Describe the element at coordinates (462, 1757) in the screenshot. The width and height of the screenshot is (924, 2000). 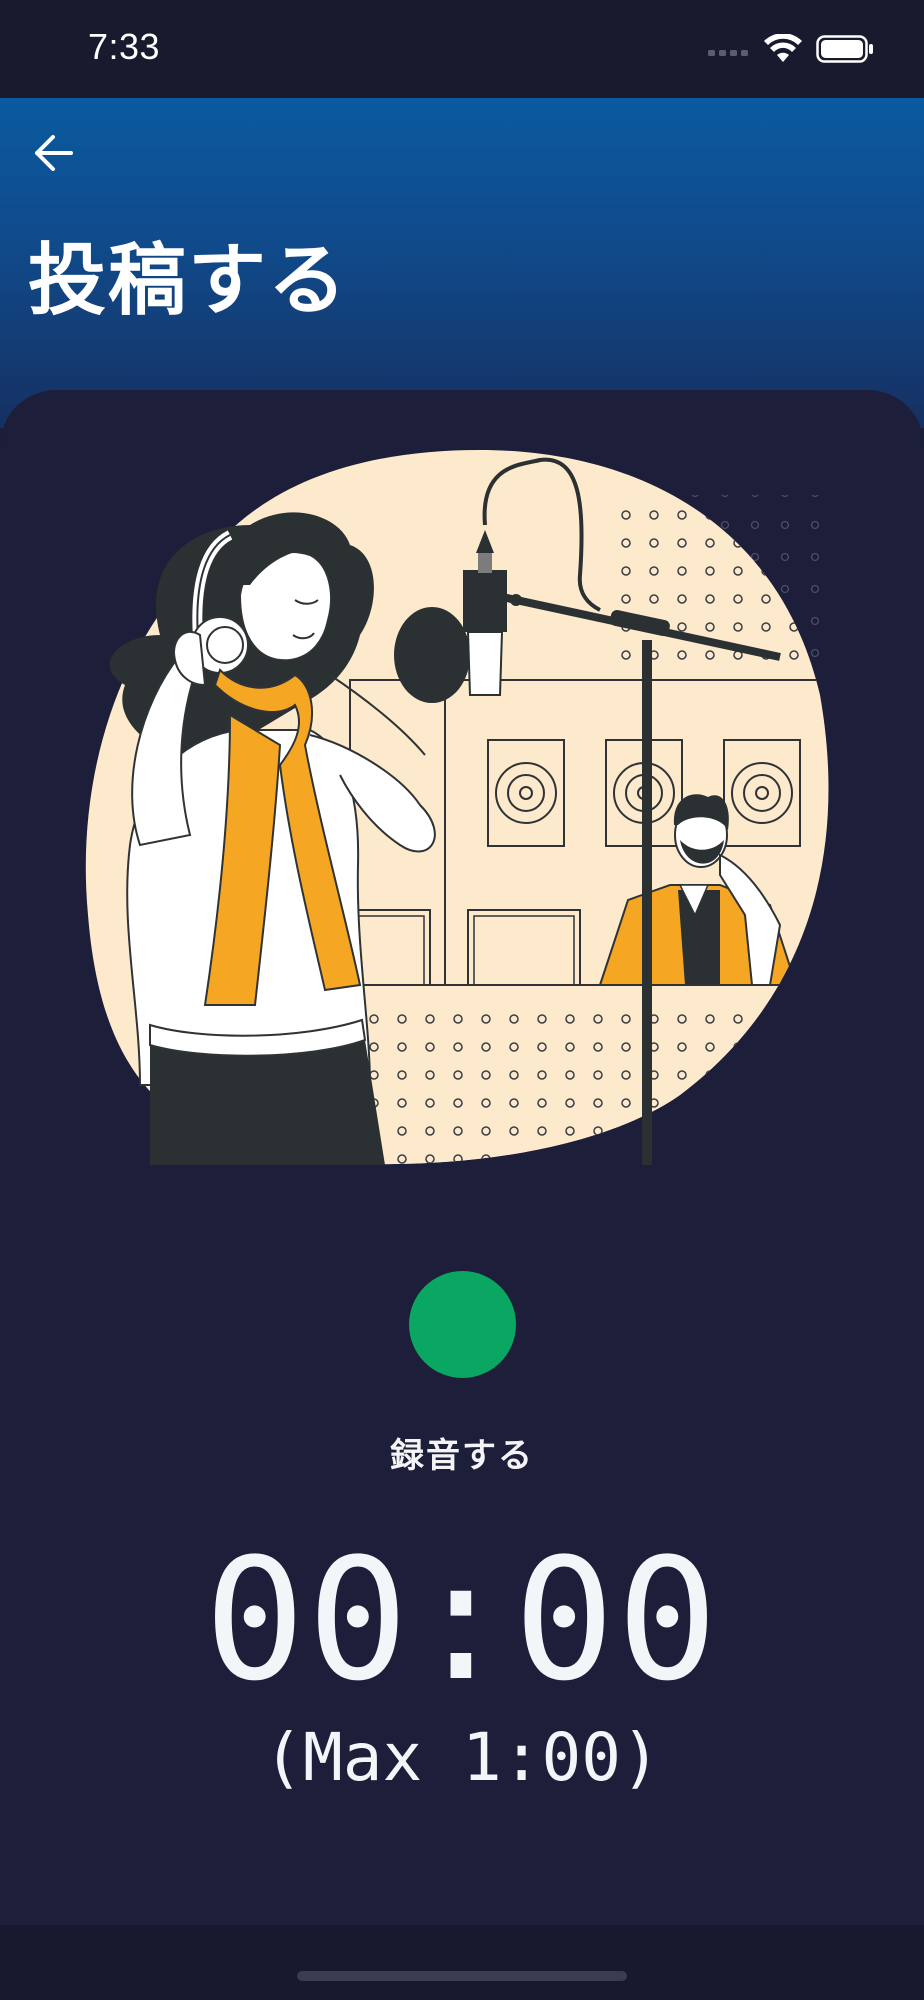
I see `max-duration-text: (Max 1:00)` at that location.